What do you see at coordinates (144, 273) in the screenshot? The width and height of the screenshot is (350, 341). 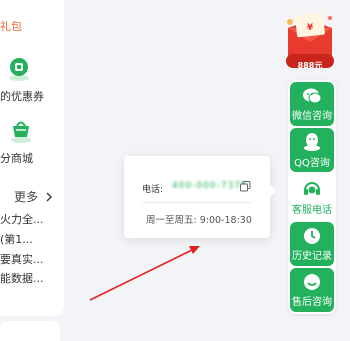 I see `annotation-arrow` at bounding box center [144, 273].